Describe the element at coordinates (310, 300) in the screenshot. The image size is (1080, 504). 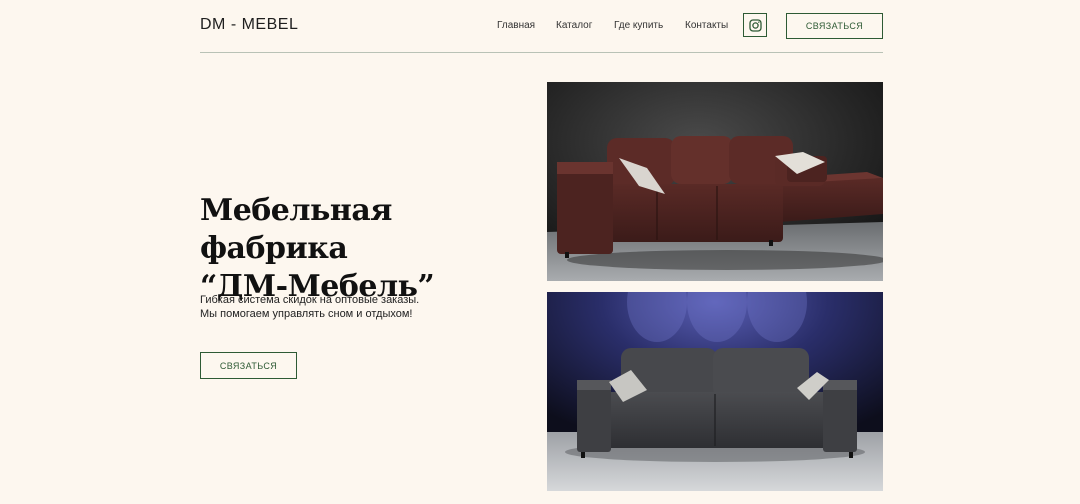
I see `hero-subtitle-line1: Гибкая система скидок на оптовые заказы.` at that location.